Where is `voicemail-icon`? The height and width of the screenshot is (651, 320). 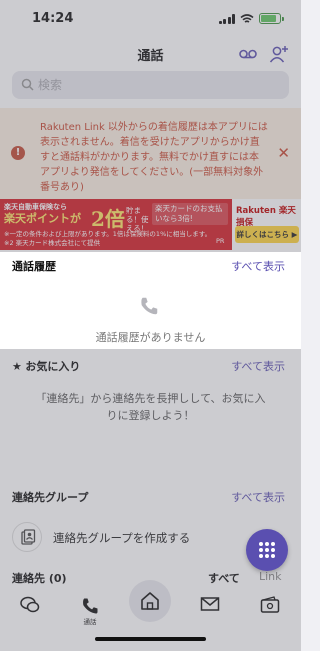
voicemail-icon is located at coordinates (248, 54).